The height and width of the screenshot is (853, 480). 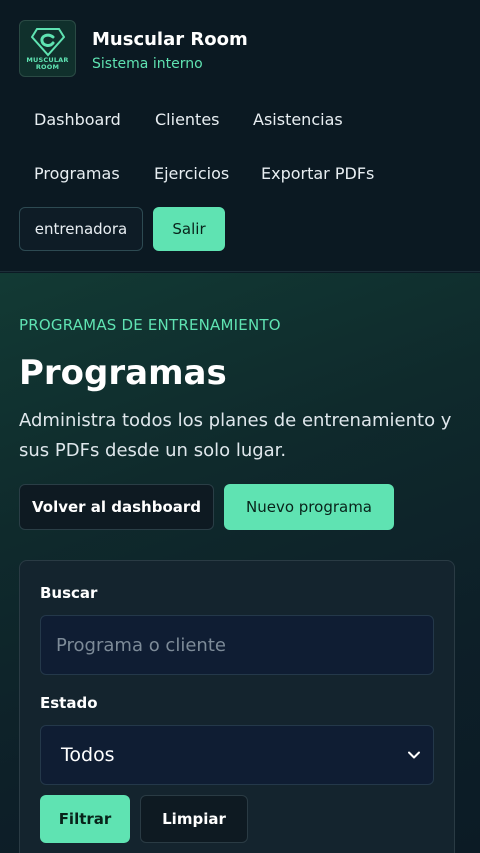 I want to click on search-input, so click(x=237, y=645).